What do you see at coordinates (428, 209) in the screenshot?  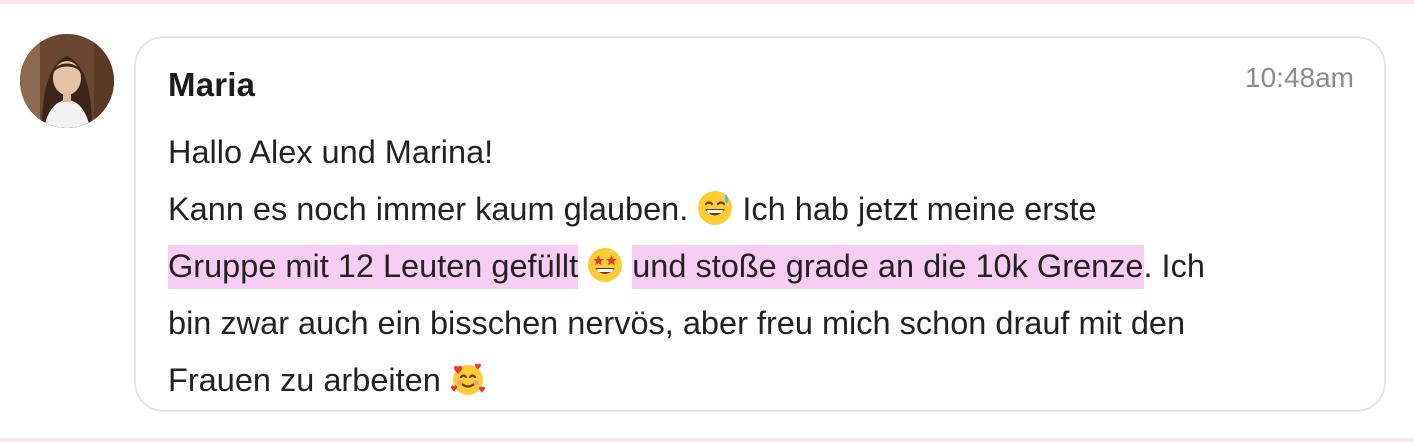 I see `line-text: Kann es noch immer kaum glauben.` at bounding box center [428, 209].